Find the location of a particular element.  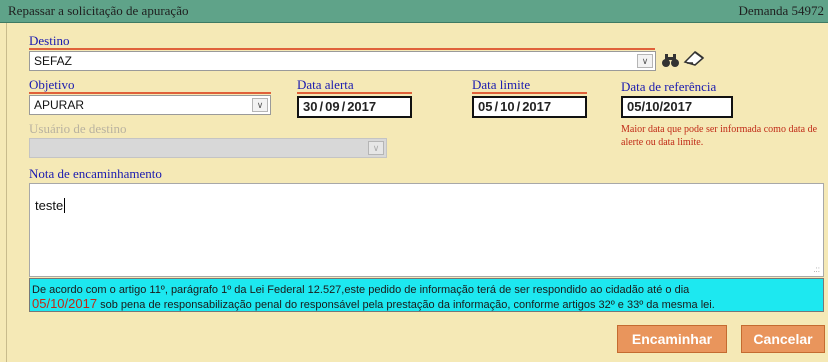

usuario-destino-select: ∨ is located at coordinates (208, 148).